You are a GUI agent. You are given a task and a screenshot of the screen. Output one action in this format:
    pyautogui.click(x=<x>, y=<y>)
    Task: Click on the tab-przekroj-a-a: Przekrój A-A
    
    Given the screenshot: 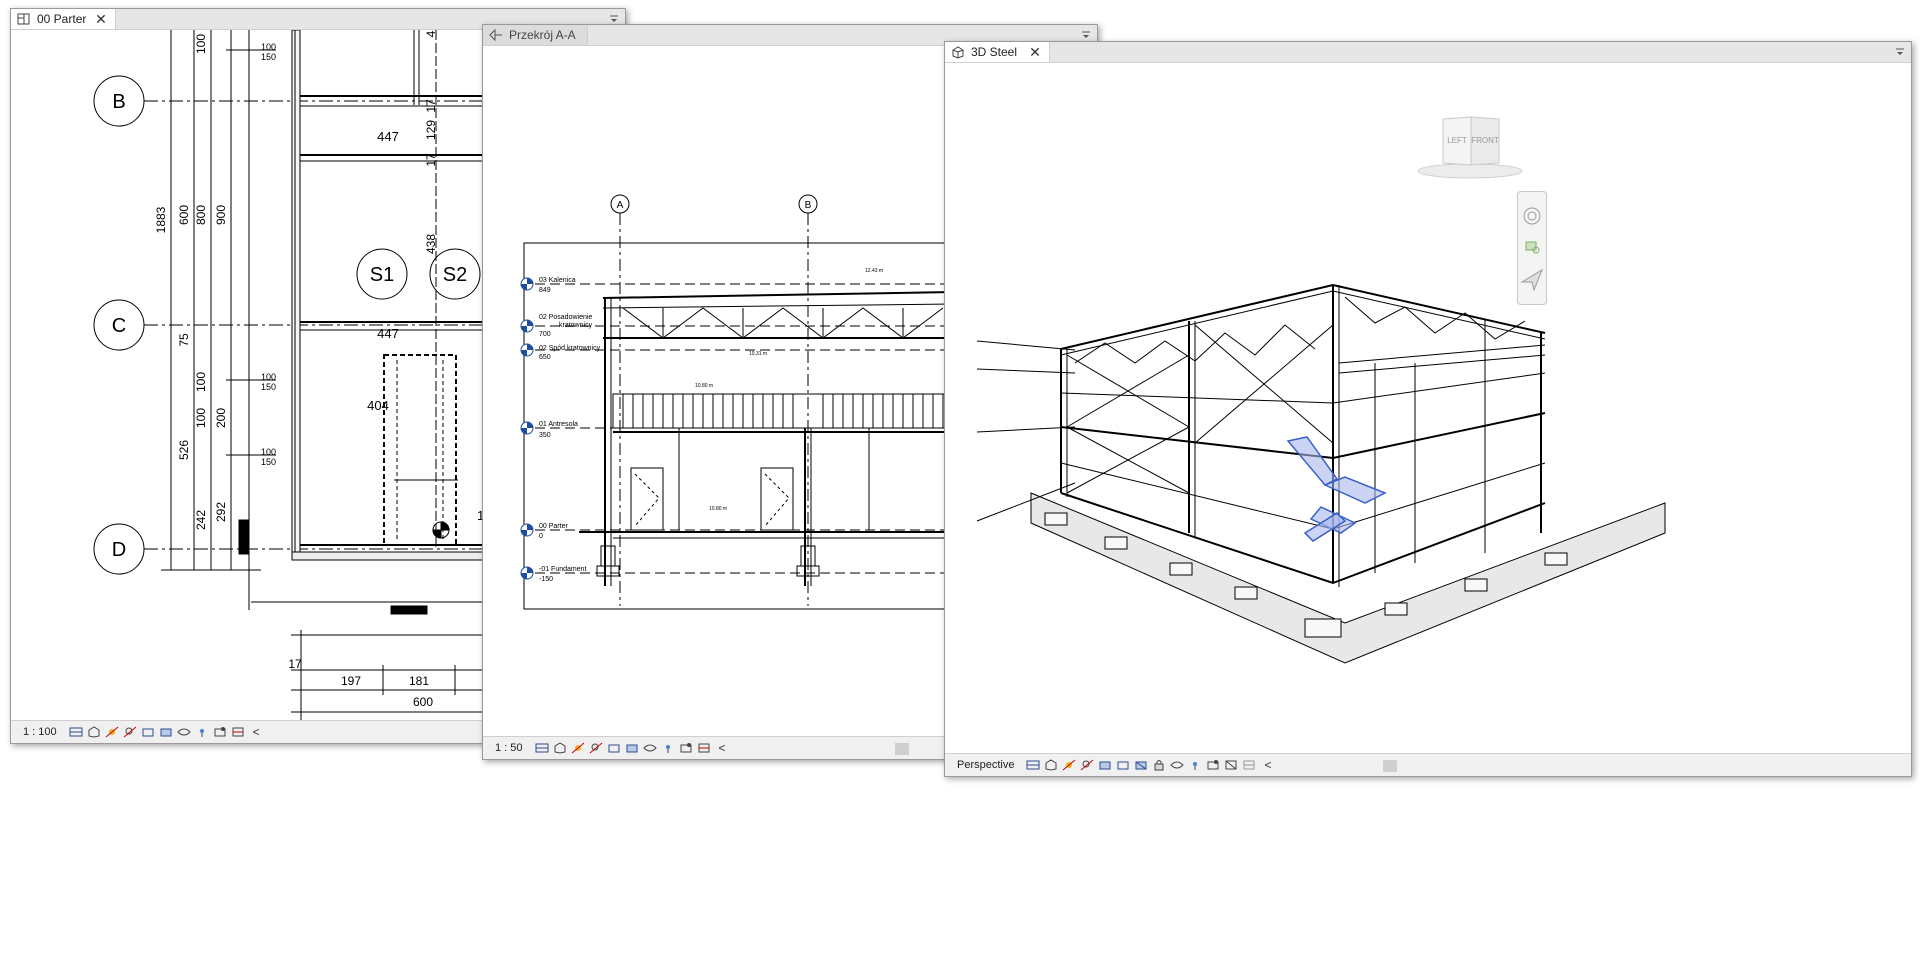 What is the action you would take?
    pyautogui.click(x=535, y=35)
    